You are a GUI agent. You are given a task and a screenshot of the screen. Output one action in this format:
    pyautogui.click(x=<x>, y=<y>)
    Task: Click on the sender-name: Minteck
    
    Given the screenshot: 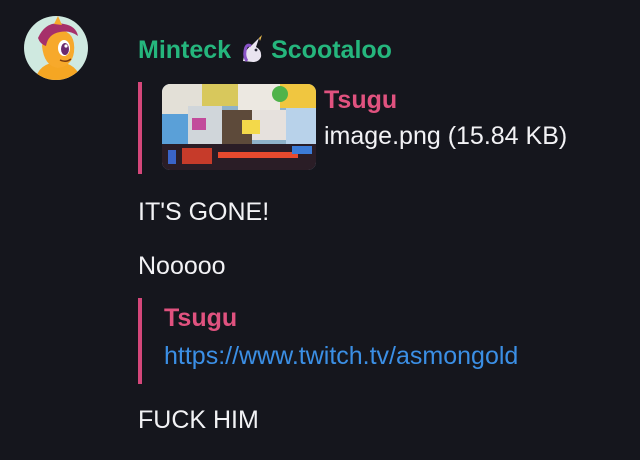 What is the action you would take?
    pyautogui.click(x=184, y=50)
    